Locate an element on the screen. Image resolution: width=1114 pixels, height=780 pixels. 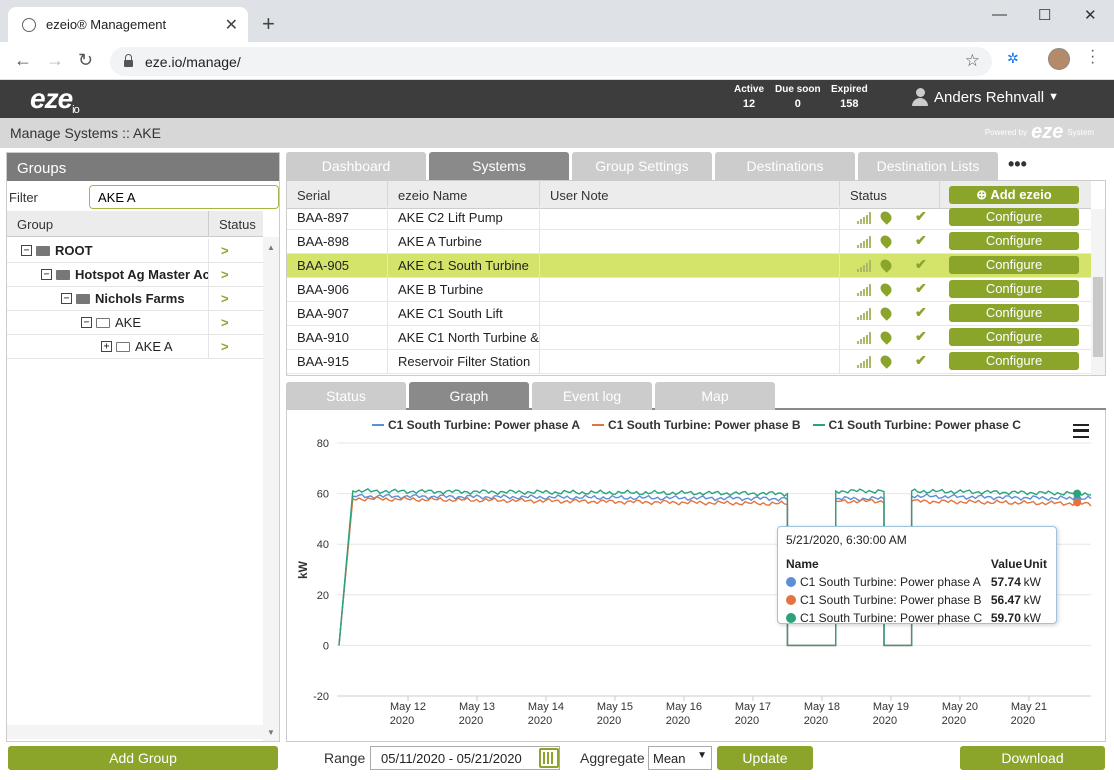
system-row: BAA-897 AKE C2 Lift Pump ✔ Configure is located at coordinates (689, 218).